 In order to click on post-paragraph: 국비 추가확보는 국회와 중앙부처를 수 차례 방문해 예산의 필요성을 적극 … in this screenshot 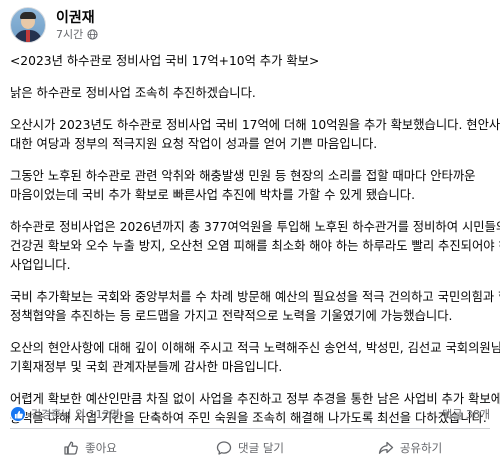, I will do `click(255, 307)`.